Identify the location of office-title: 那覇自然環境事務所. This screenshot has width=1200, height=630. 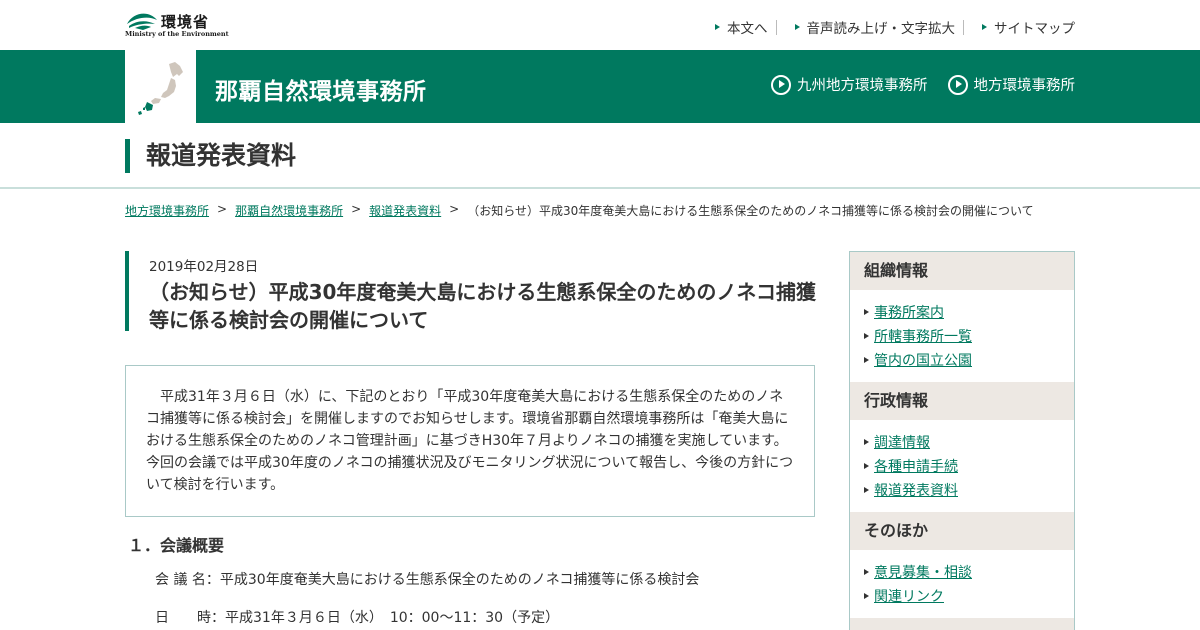
(321, 92).